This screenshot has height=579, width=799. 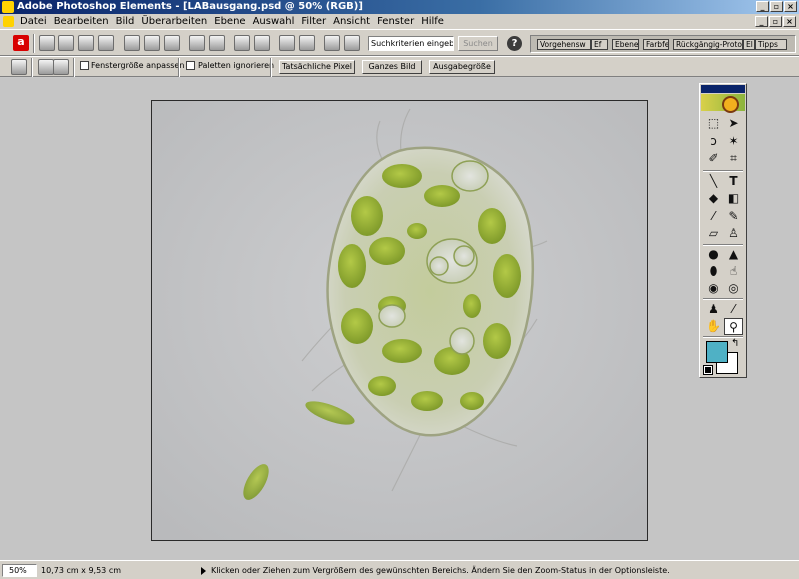 What do you see at coordinates (733, 198) in the screenshot?
I see `gradient-tool-icon: ◧` at bounding box center [733, 198].